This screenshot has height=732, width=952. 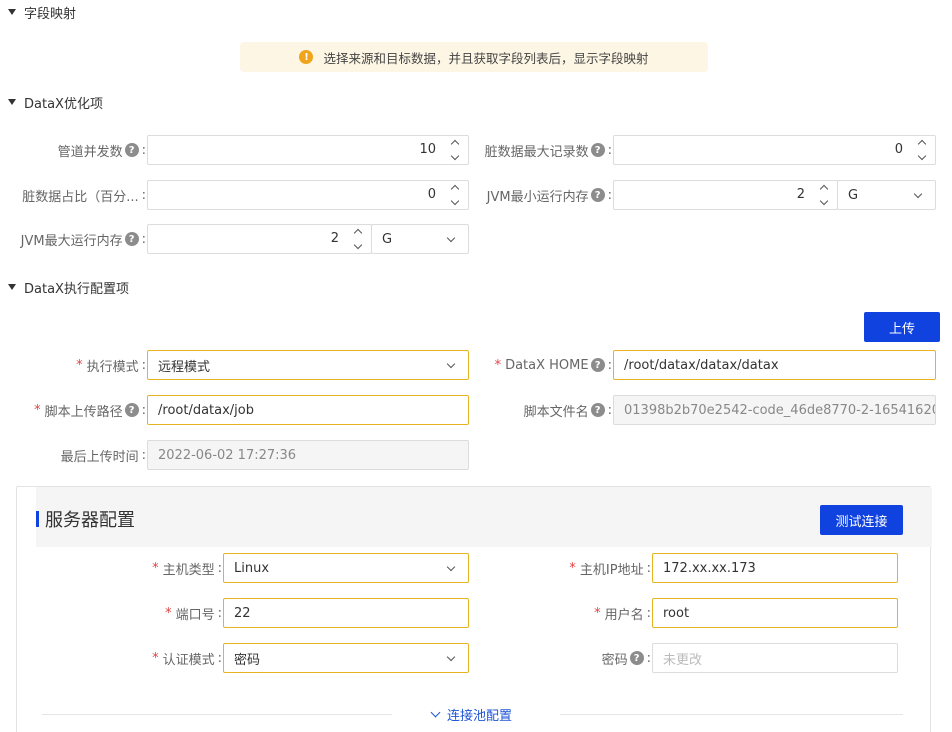 What do you see at coordinates (84, 196) in the screenshot?
I see `dirty-ratio-label: 脏数据占比（百分... :` at bounding box center [84, 196].